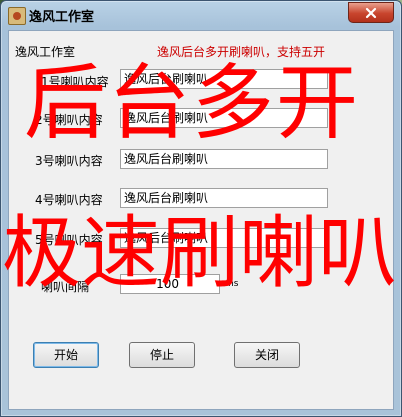  Describe the element at coordinates (45, 52) in the screenshot. I see `studio-label: 逸风工作室` at that location.